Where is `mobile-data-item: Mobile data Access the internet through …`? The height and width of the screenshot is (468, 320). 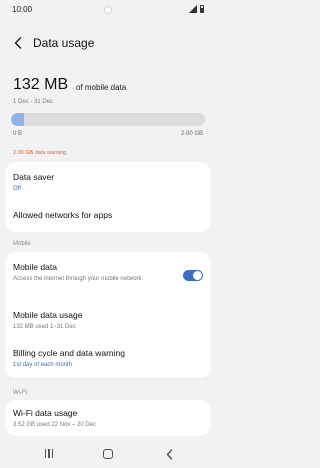 mobile-data-item: Mobile data Access the internet through … is located at coordinates (92, 272).